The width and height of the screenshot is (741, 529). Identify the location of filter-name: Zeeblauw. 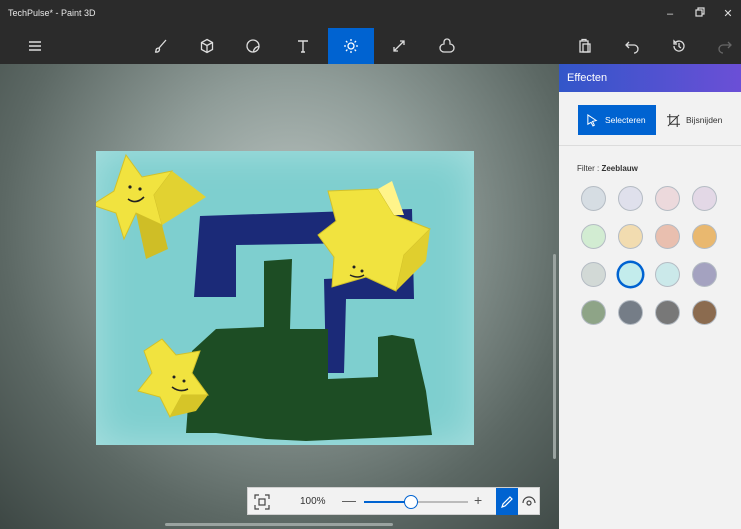
(619, 168).